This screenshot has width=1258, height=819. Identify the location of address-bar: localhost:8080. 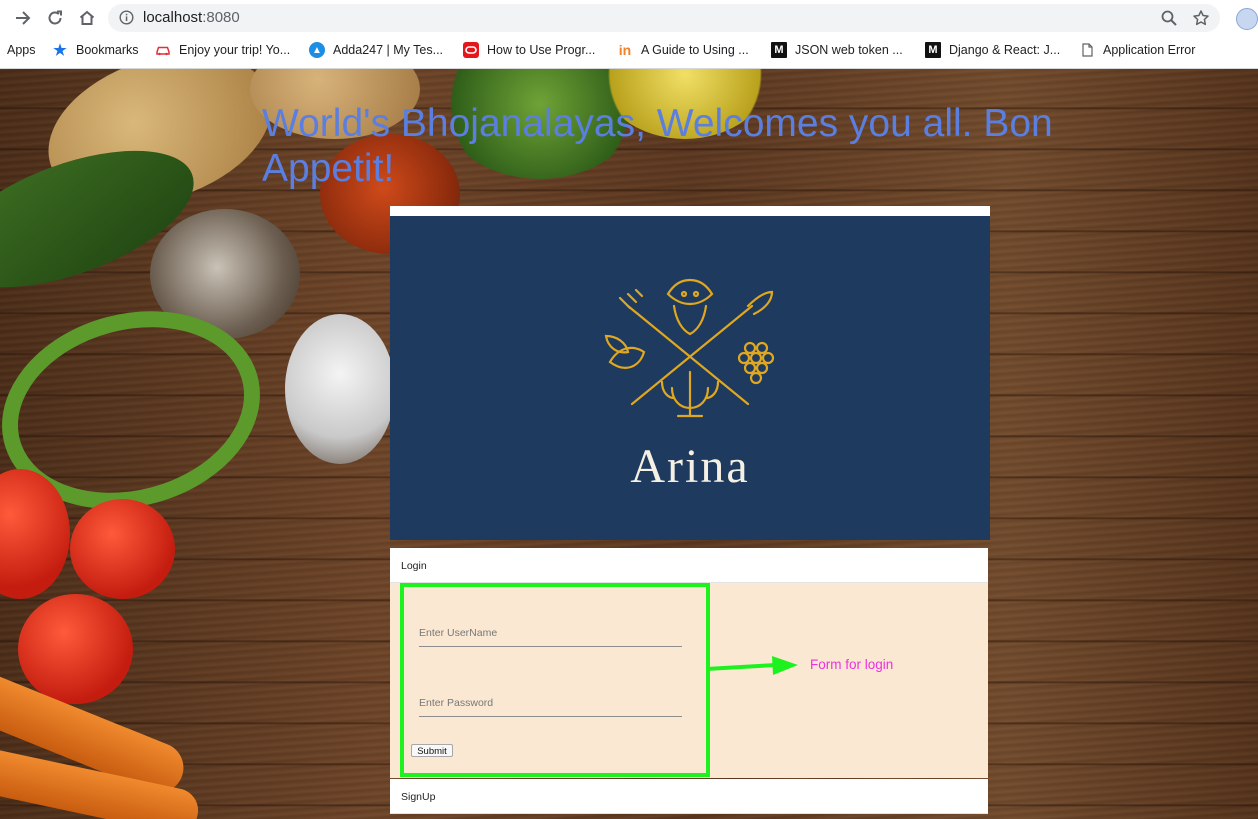
(664, 18).